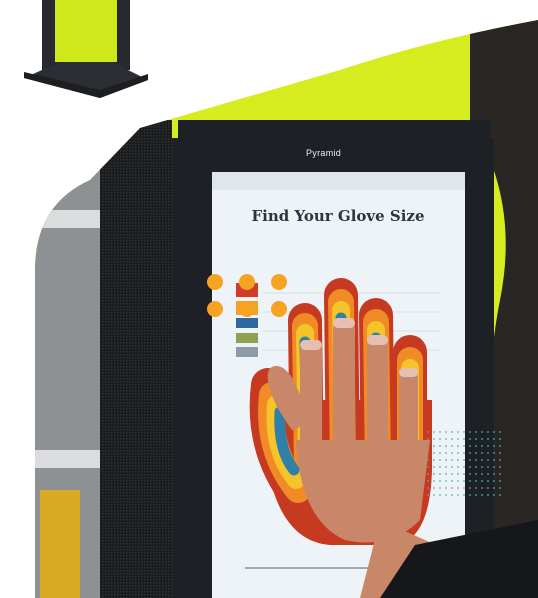  What do you see at coordinates (324, 153) in the screenshot?
I see `kiosk-brand-label: Pyramid` at bounding box center [324, 153].